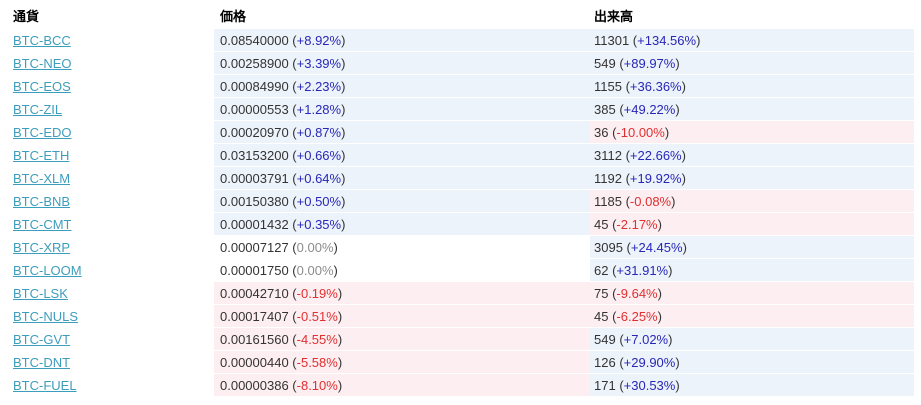 This screenshot has width=921, height=405. What do you see at coordinates (608, 247) in the screenshot?
I see `volume-value: 3095` at bounding box center [608, 247].